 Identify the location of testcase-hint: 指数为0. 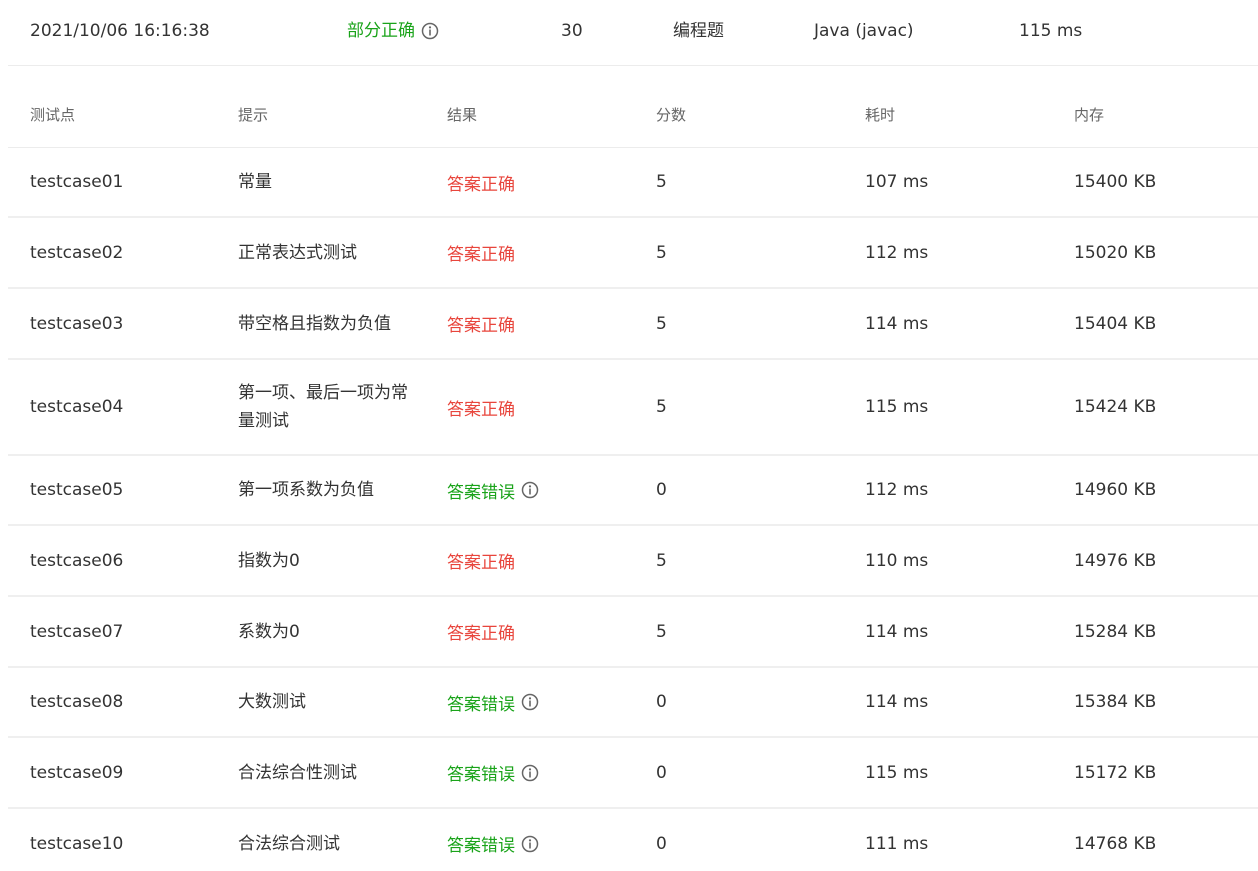
(269, 560).